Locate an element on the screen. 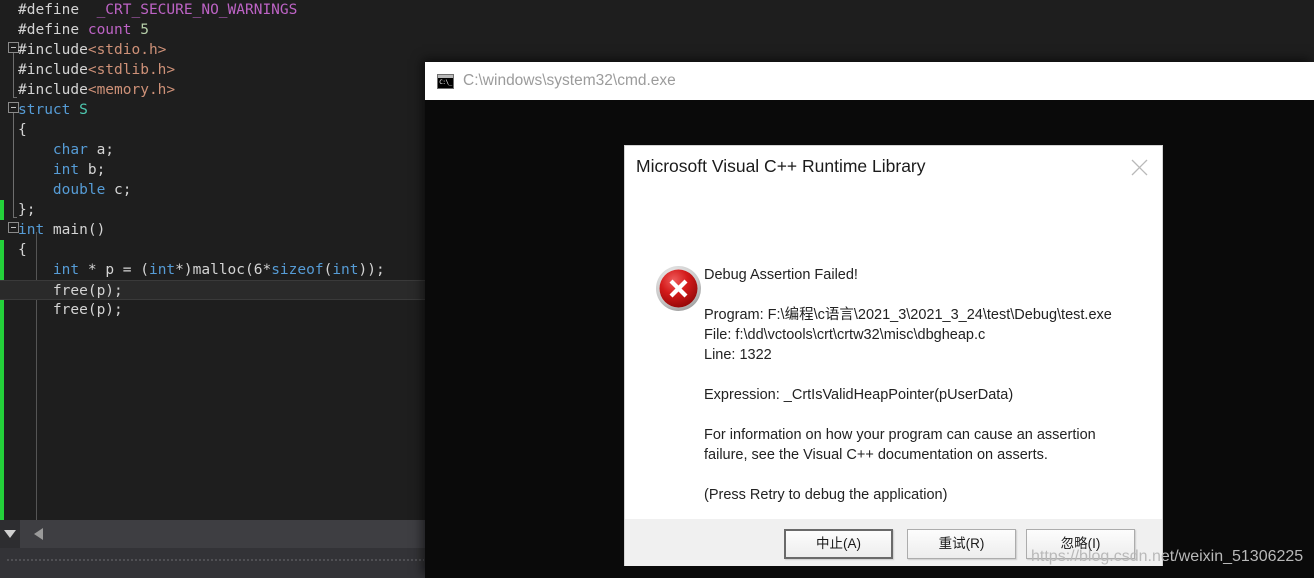 The width and height of the screenshot is (1314, 578). code-token: char is located at coordinates (70, 150).